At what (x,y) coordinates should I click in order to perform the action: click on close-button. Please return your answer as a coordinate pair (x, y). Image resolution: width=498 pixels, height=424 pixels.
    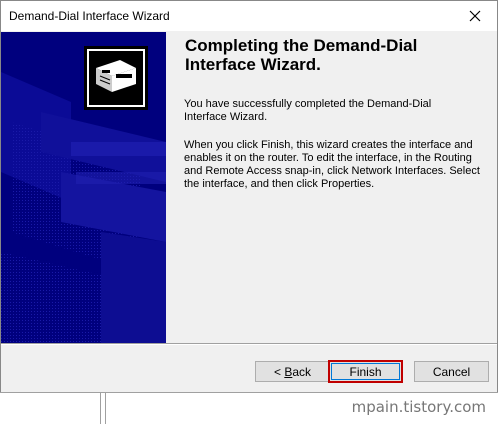
    Looking at the image, I should click on (475, 16).